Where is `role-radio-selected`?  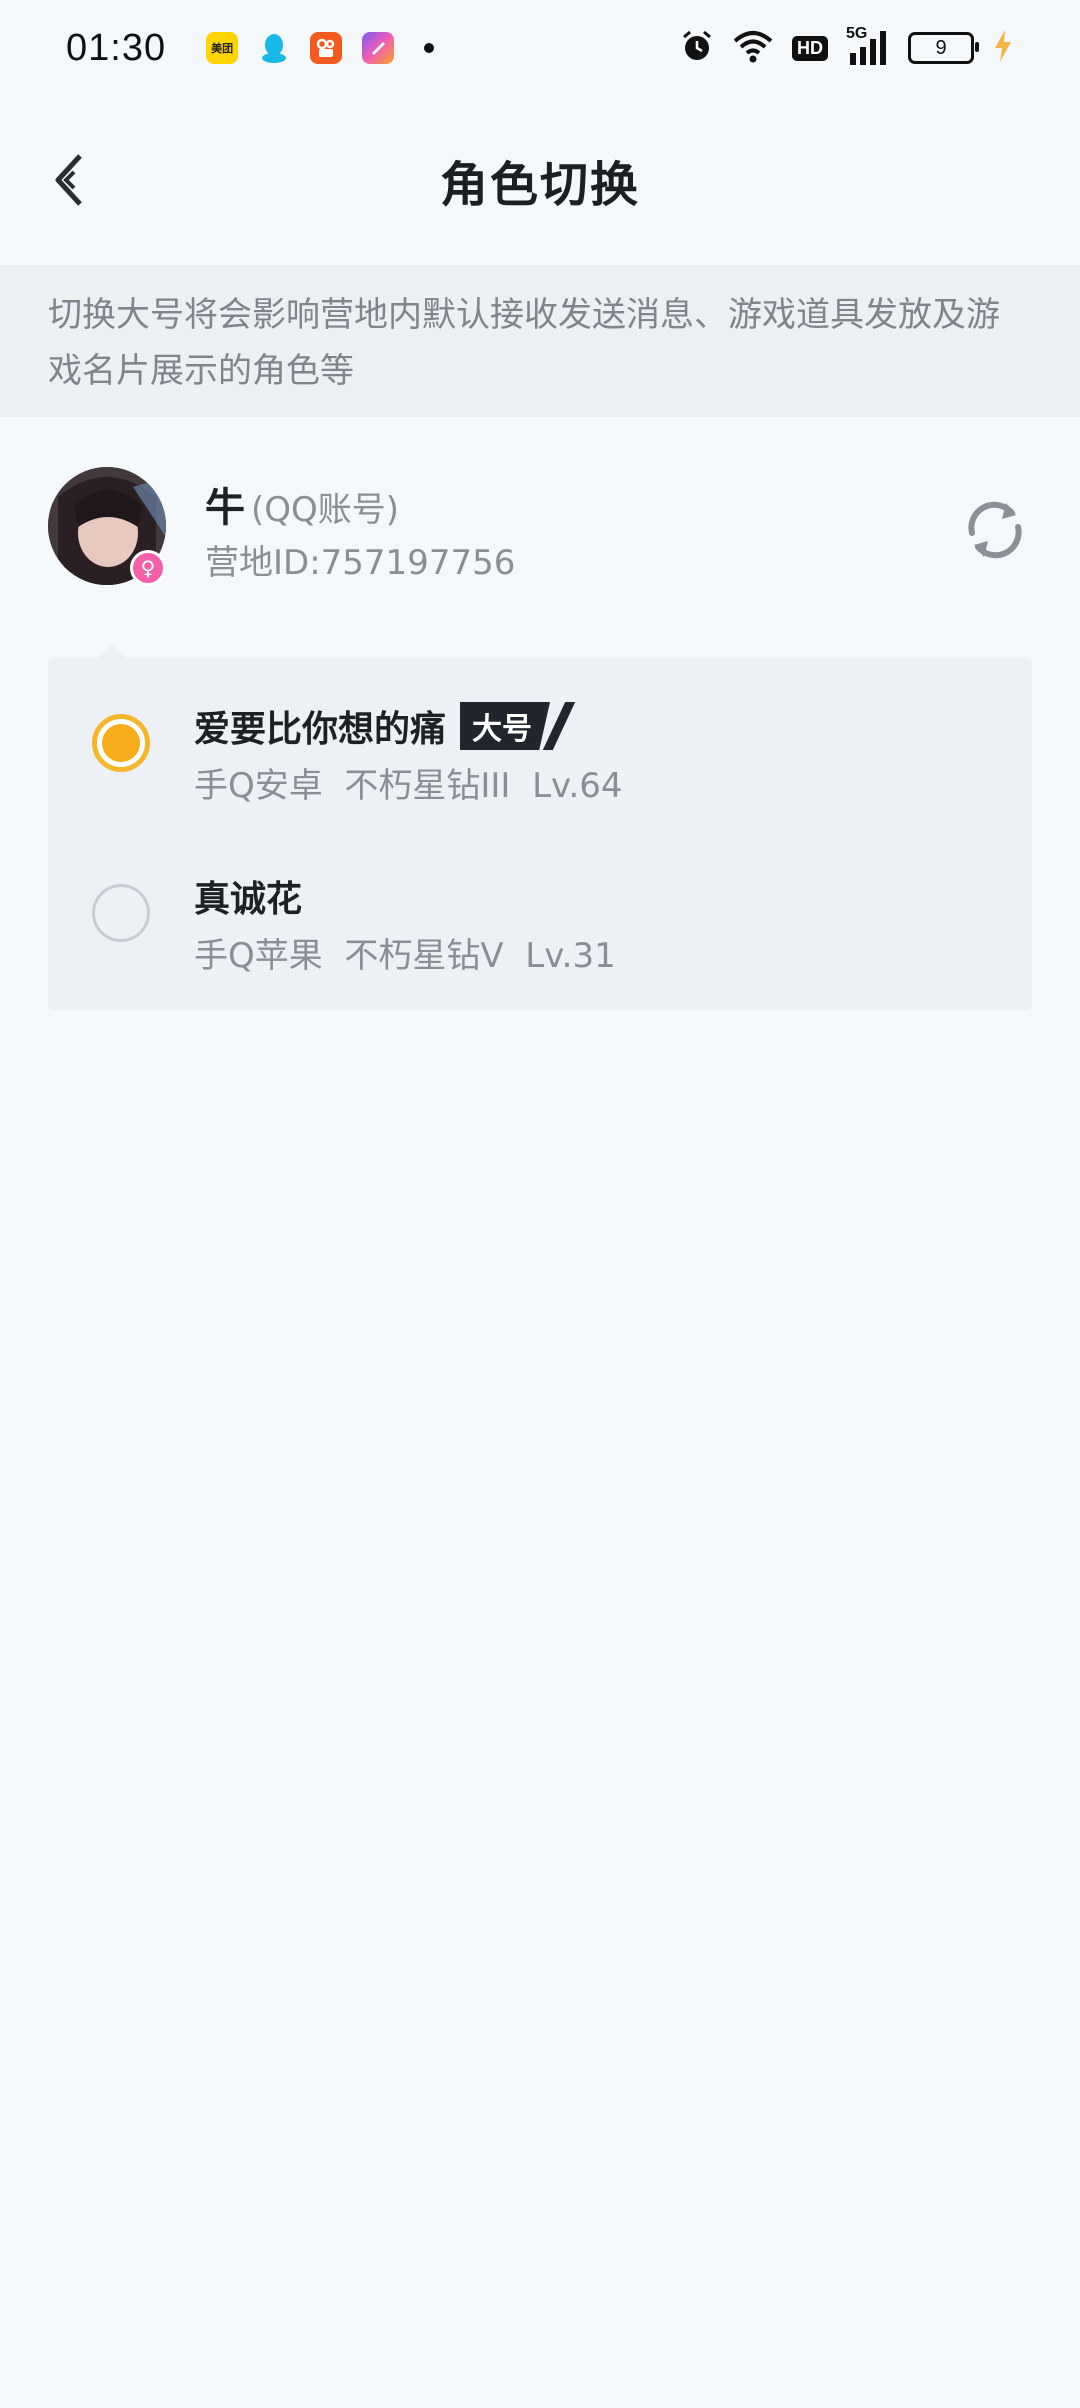 role-radio-selected is located at coordinates (121, 743).